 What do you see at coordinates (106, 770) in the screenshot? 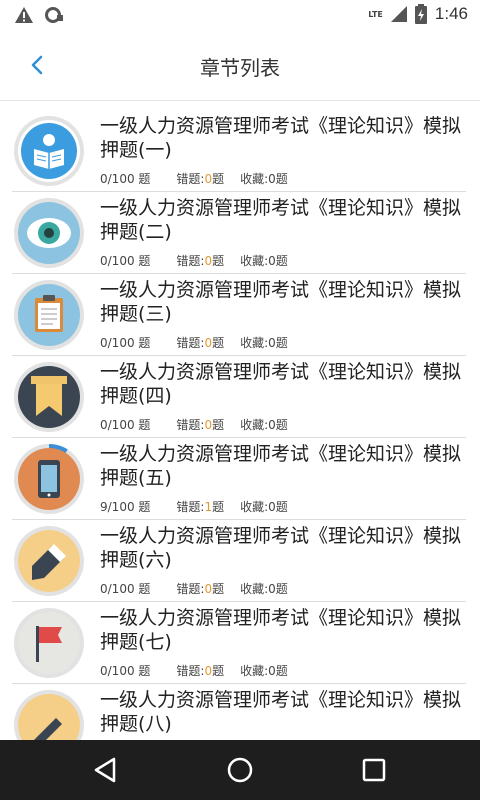
I see `back-triangle-icon` at bounding box center [106, 770].